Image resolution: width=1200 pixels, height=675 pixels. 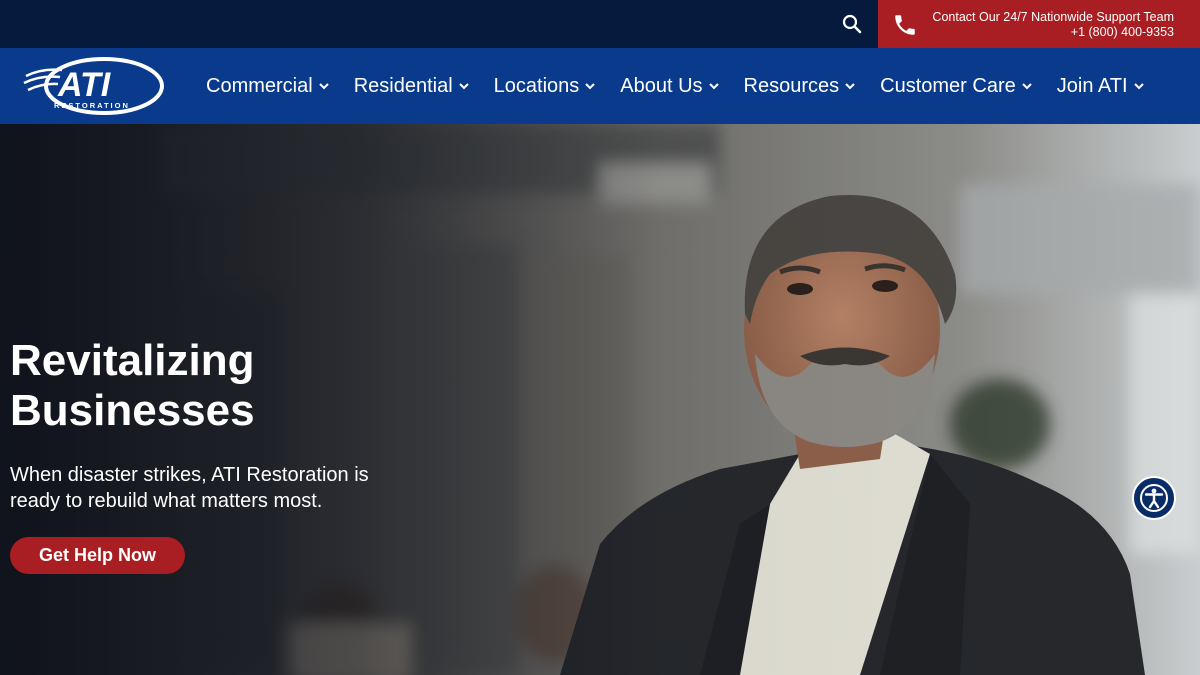 I want to click on nav-item-label: Commercial, so click(x=259, y=85).